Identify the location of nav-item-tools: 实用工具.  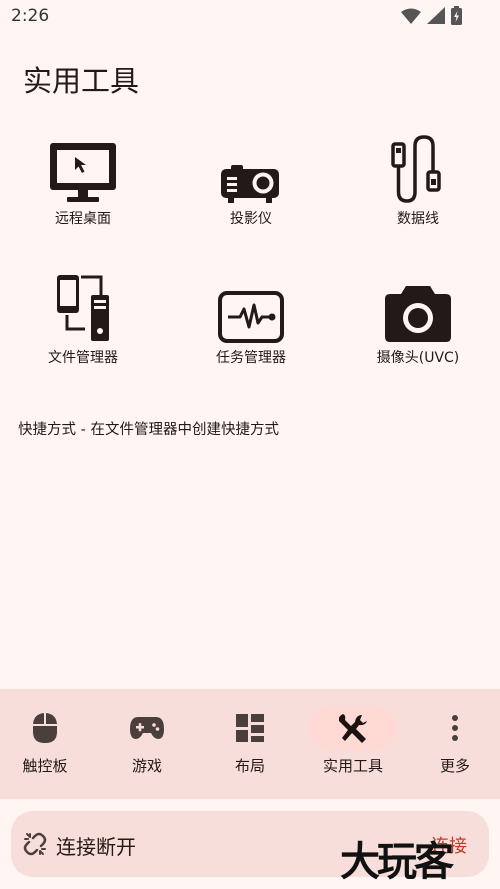
(353, 744).